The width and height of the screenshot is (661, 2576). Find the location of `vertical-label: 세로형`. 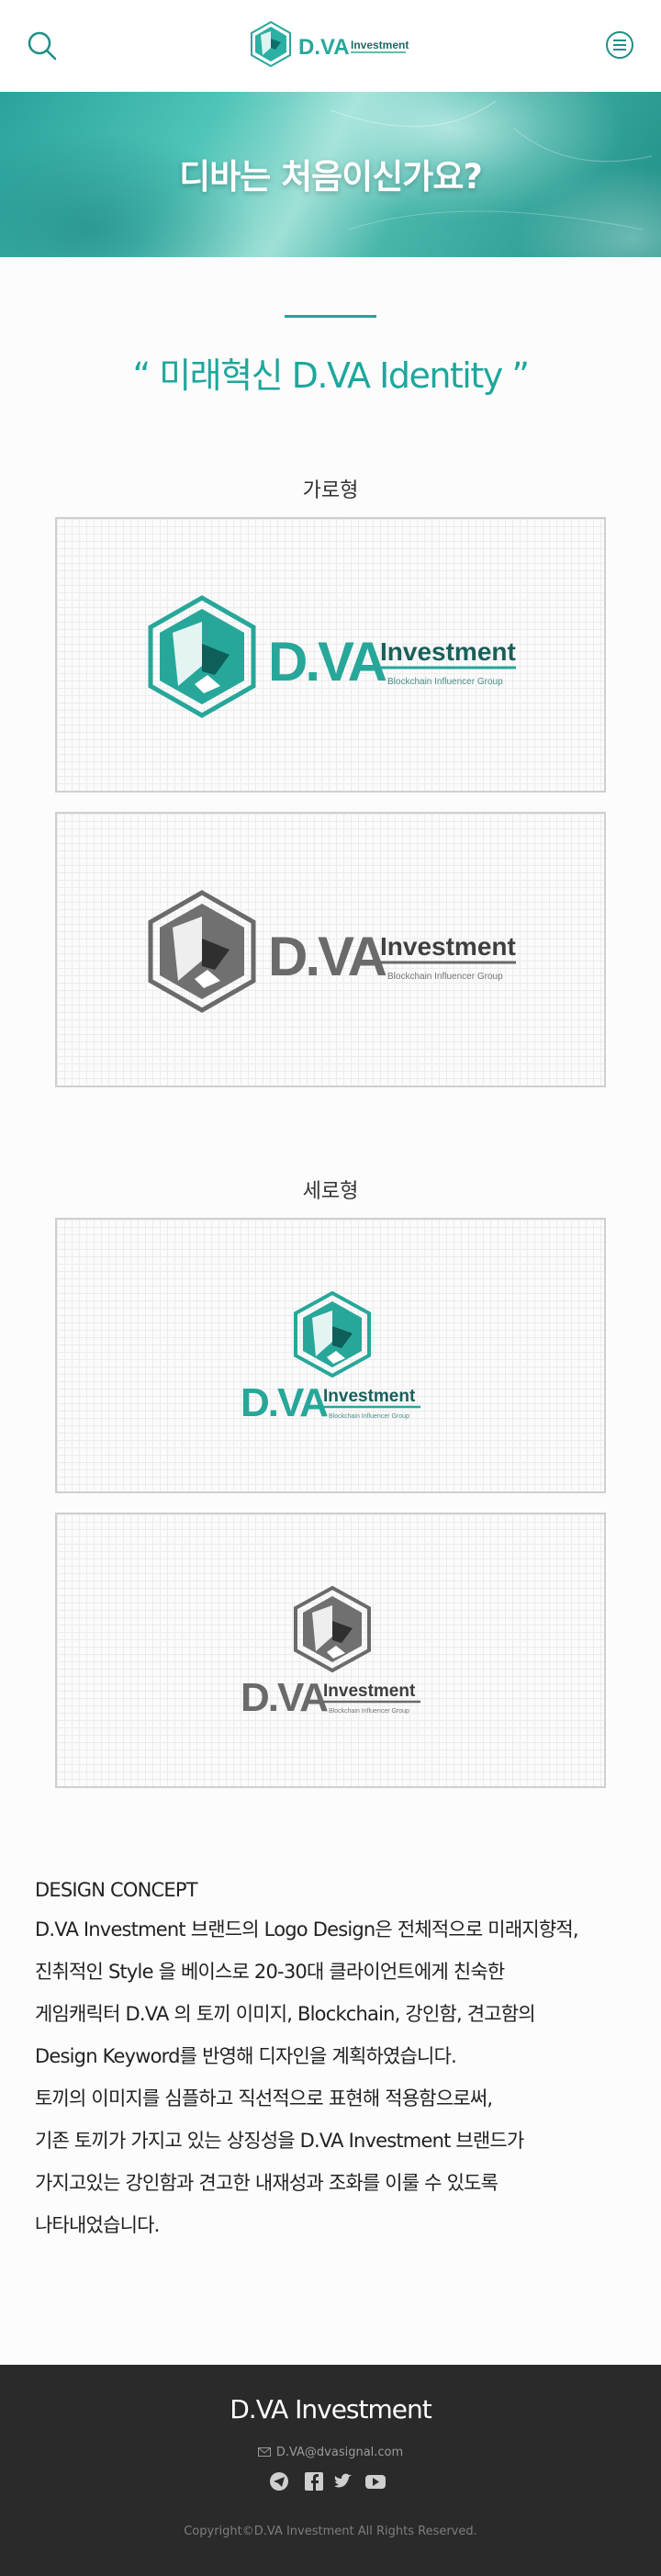

vertical-label: 세로형 is located at coordinates (330, 1191).